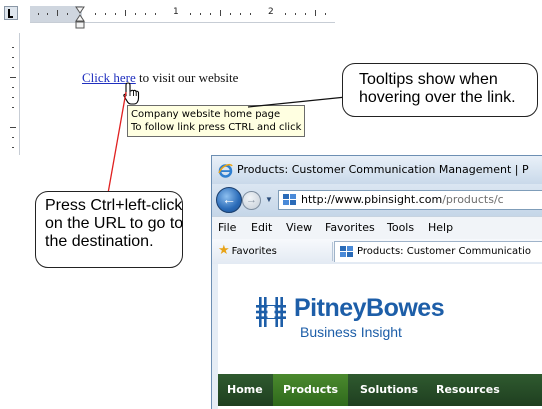 The image size is (542, 409). What do you see at coordinates (473, 199) in the screenshot?
I see `address-path: /products/c` at bounding box center [473, 199].